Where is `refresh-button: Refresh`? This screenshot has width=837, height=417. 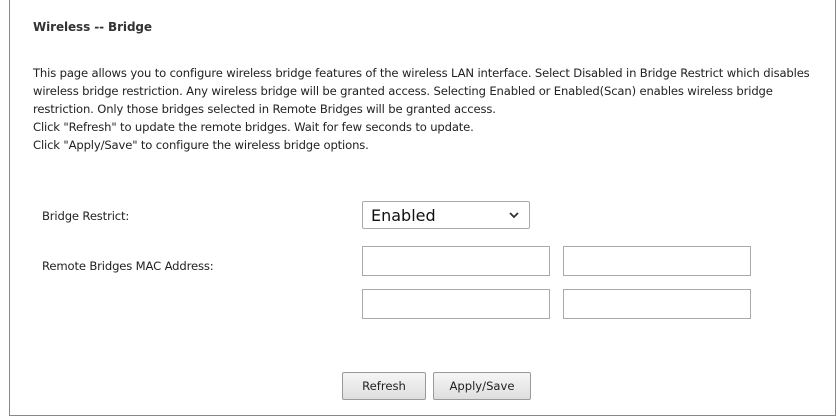
refresh-button: Refresh is located at coordinates (384, 386).